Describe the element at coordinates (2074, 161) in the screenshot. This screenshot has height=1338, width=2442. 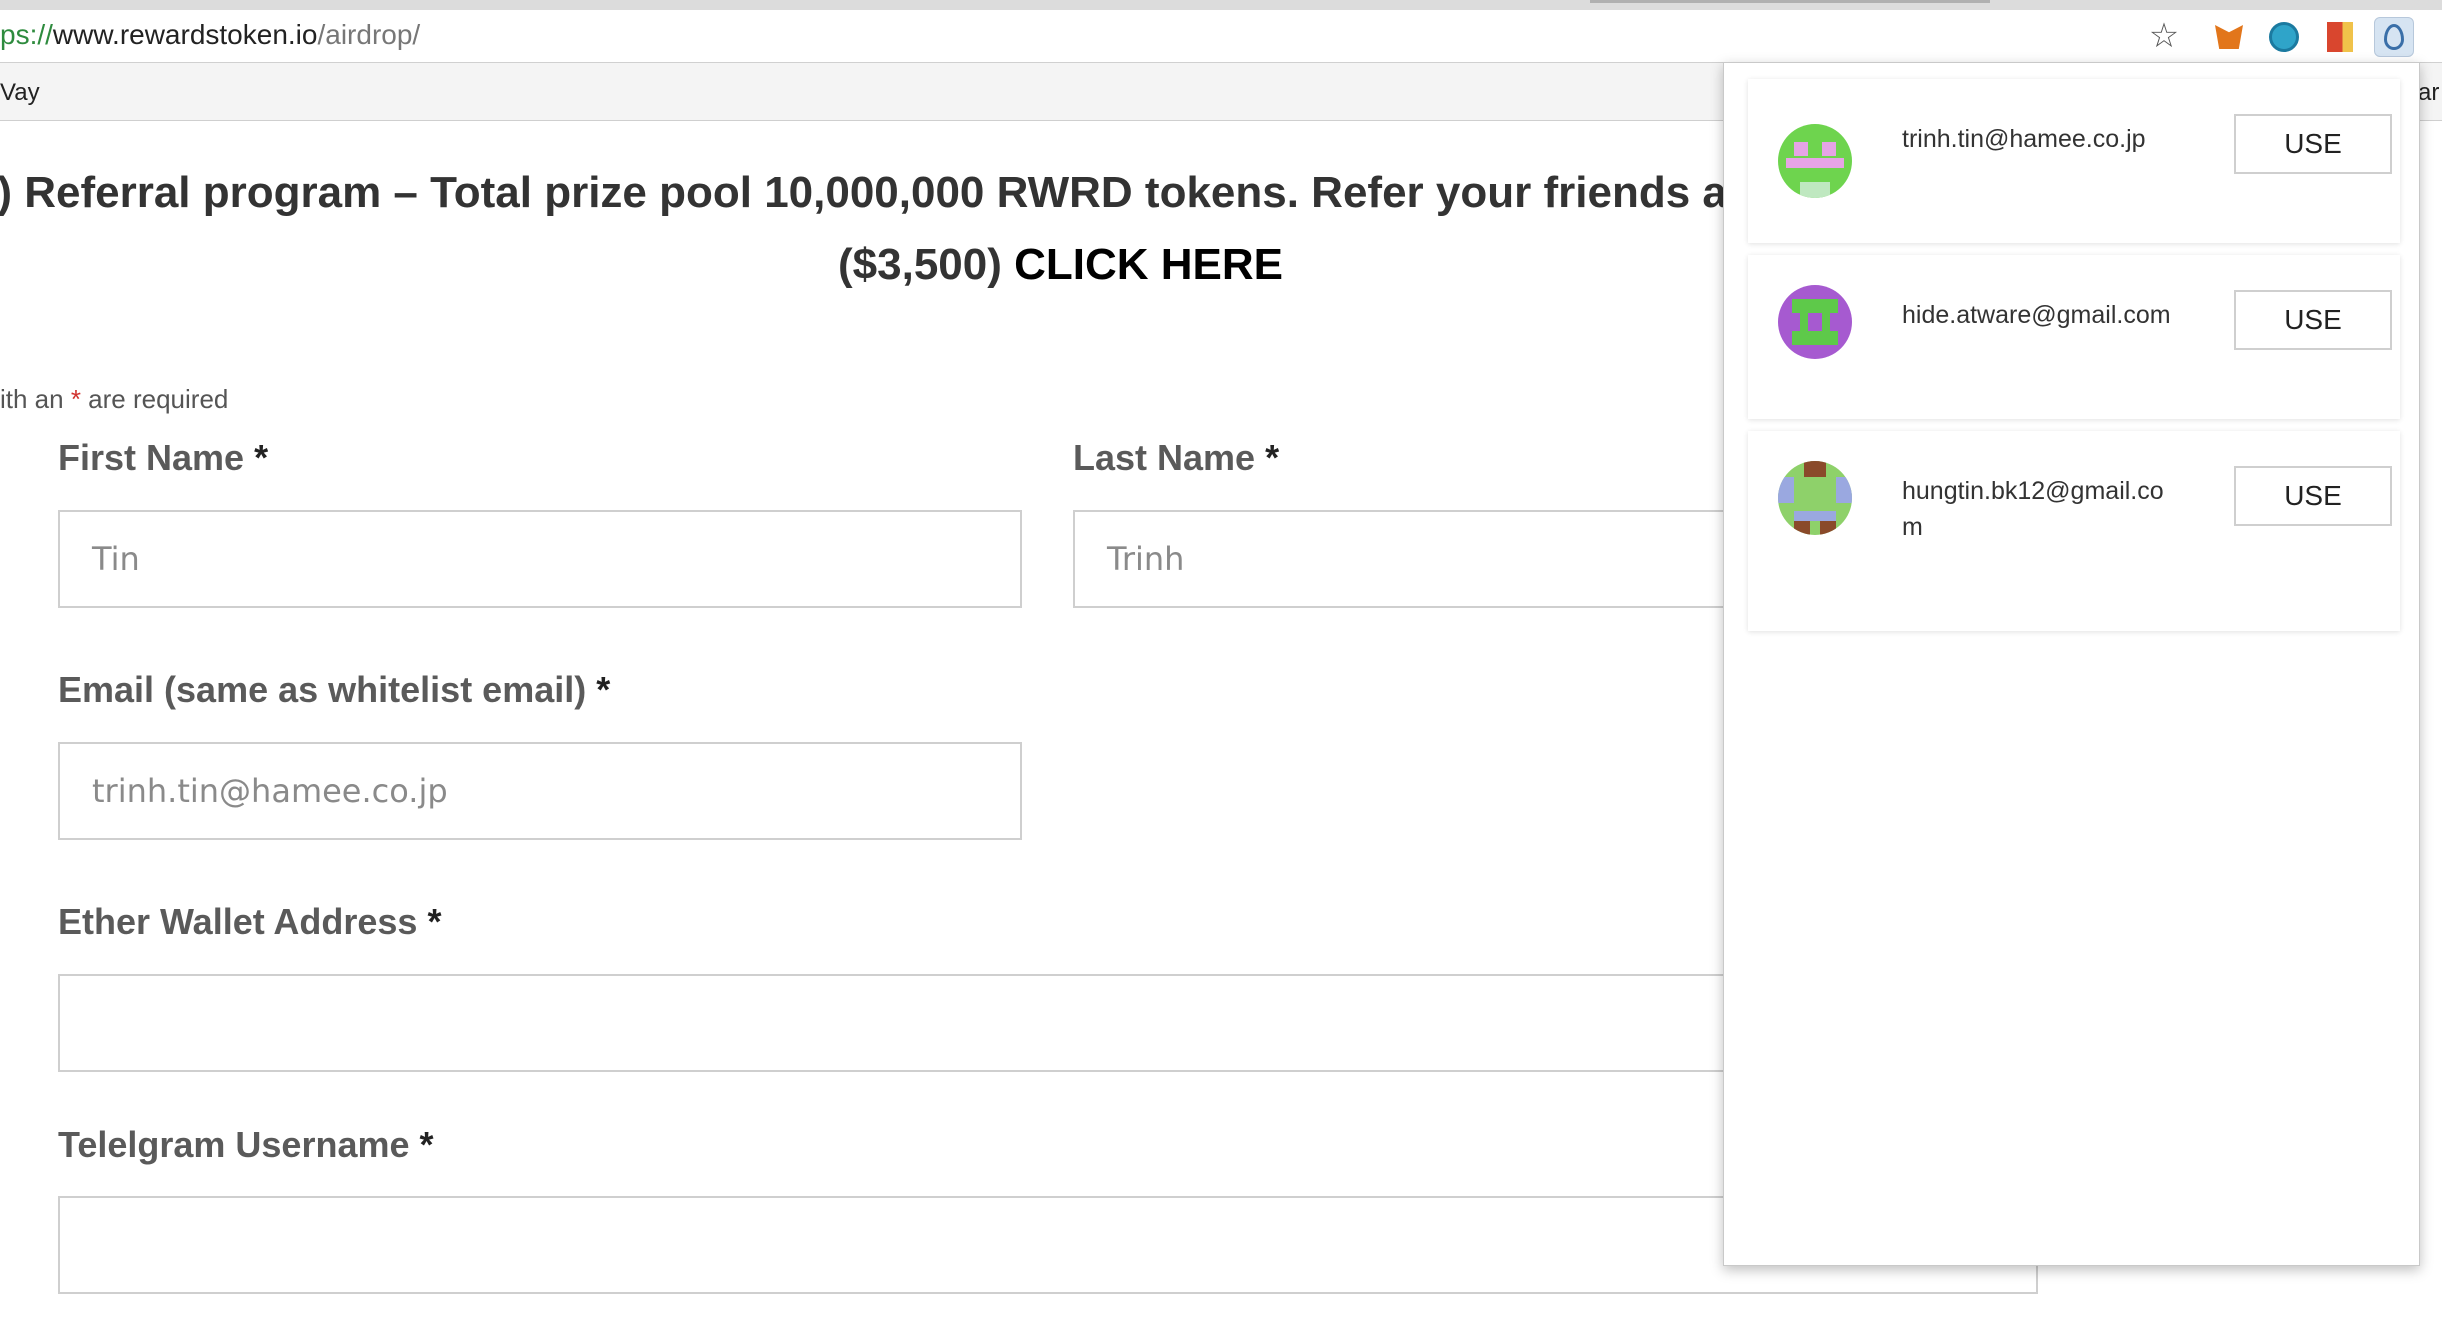
I see `account-card: trinh.tin@hamee.co.jp USE` at that location.